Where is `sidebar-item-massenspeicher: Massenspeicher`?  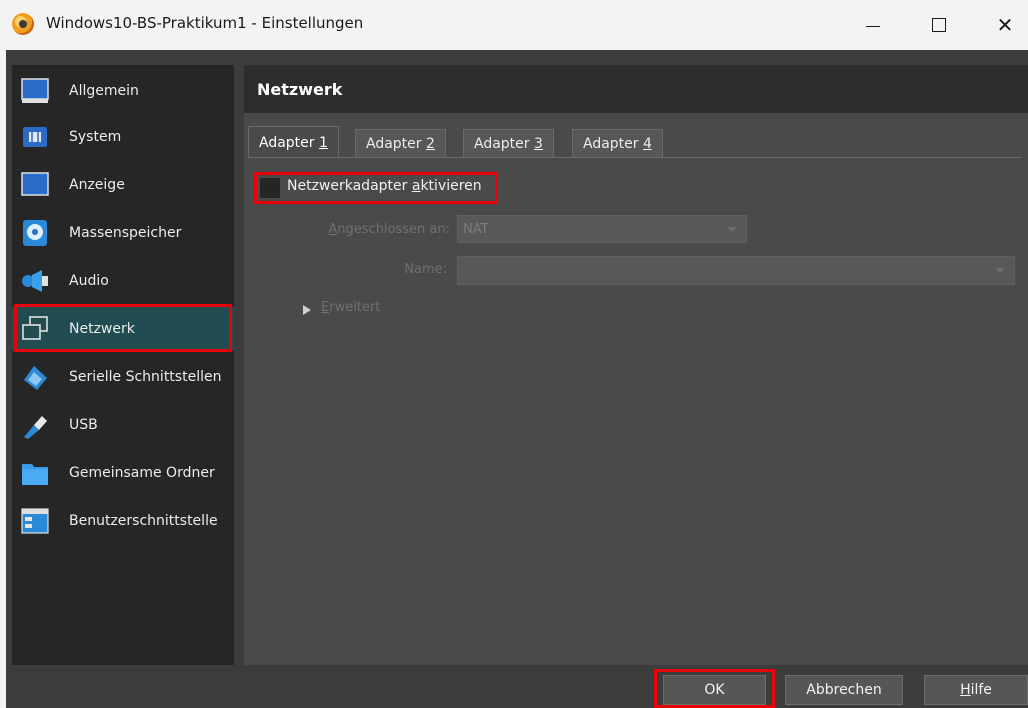
sidebar-item-massenspeicher: Massenspeicher is located at coordinates (123, 233).